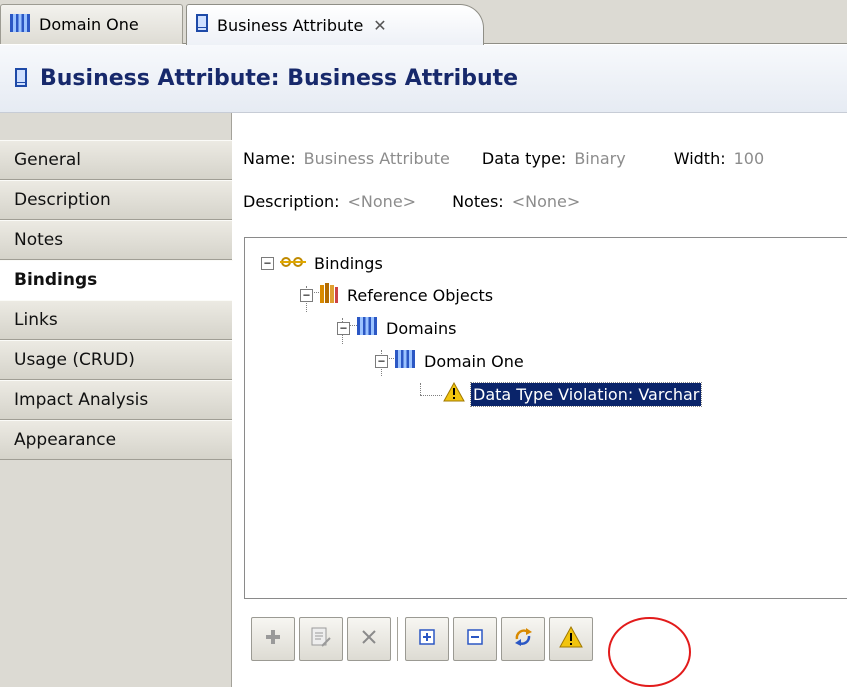 The width and height of the screenshot is (847, 687). I want to click on width-label: Width:, so click(699, 158).